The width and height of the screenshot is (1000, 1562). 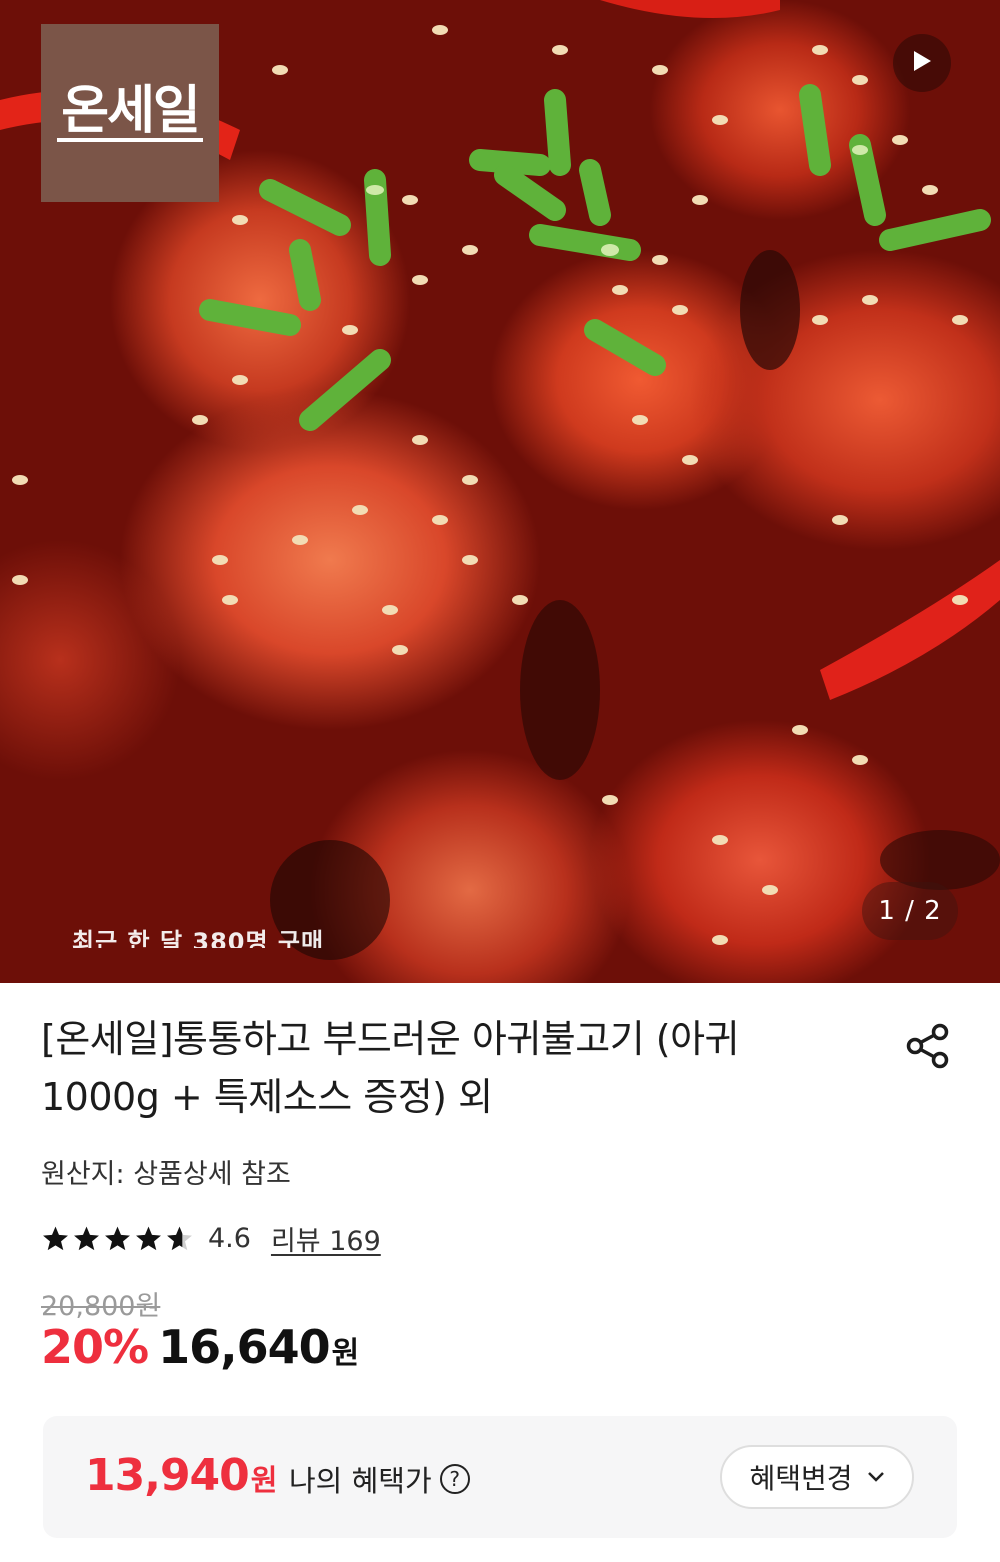 I want to click on benefit-label-group: 나의 혜택가 ?, so click(x=379, y=1479).